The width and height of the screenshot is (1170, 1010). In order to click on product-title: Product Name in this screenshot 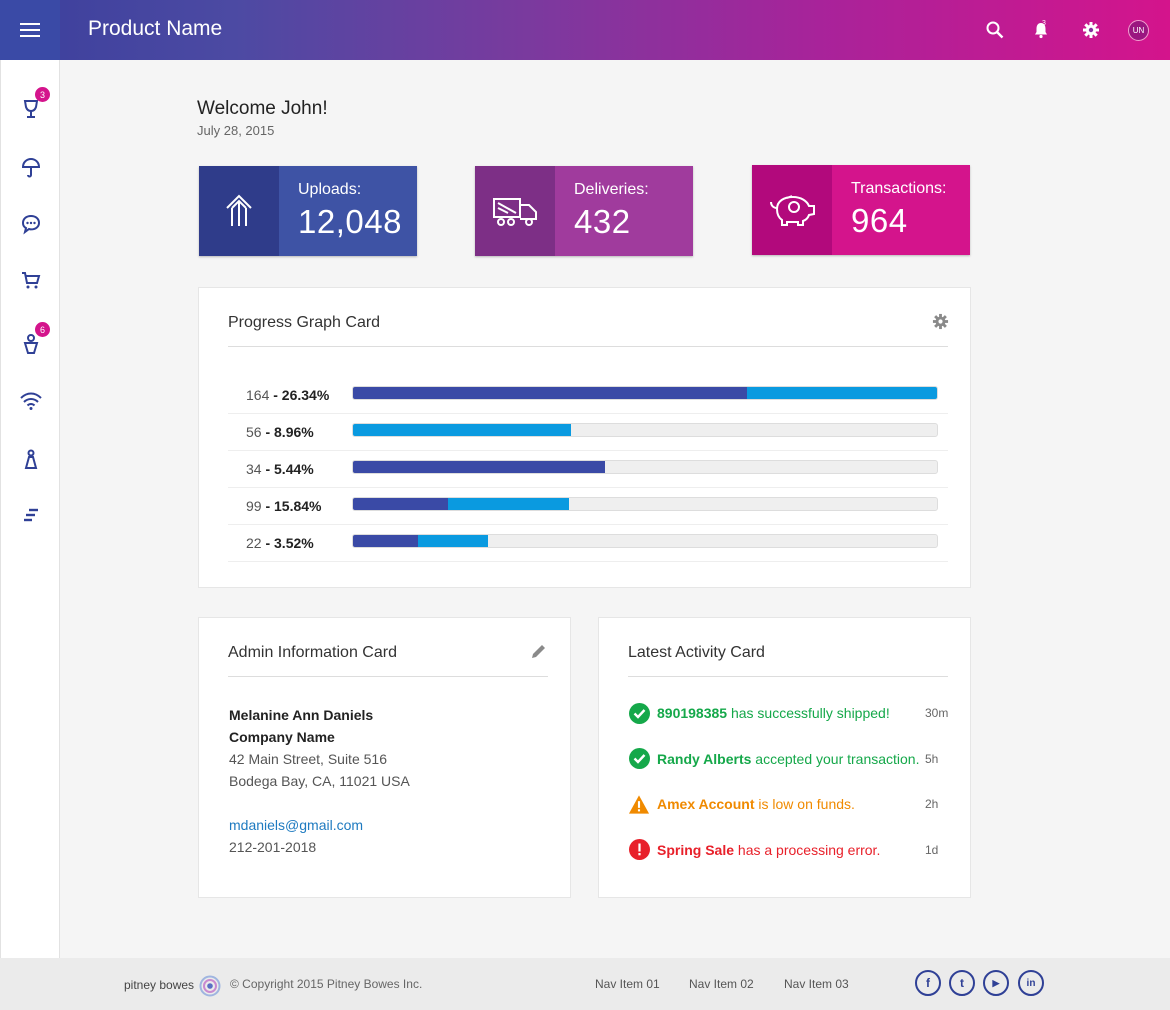, I will do `click(155, 28)`.